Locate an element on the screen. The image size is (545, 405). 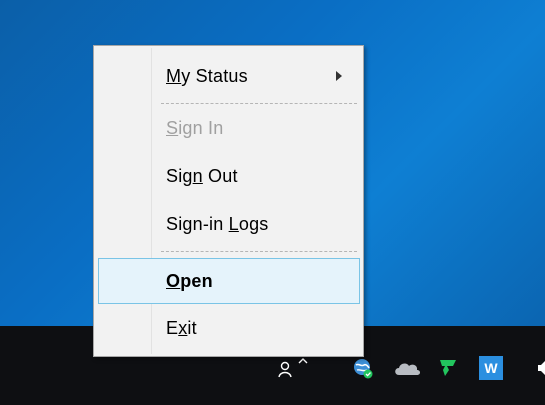
menu-item-exit: Exit is located at coordinates (229, 328).